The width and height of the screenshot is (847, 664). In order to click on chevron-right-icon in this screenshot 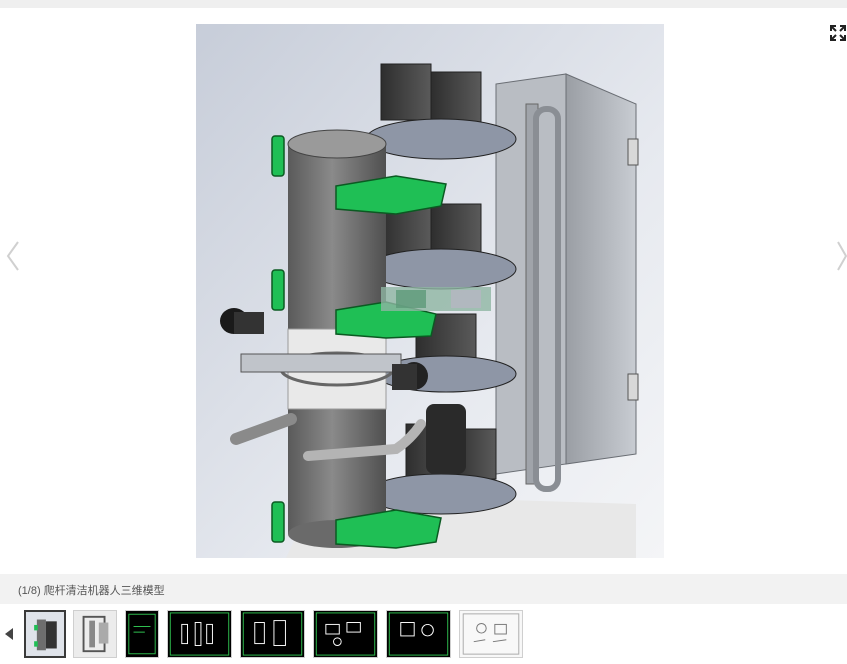, I will do `click(841, 256)`.